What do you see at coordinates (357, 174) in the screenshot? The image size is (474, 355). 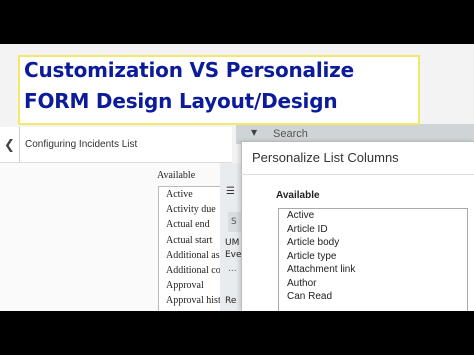 I see `divider` at bounding box center [357, 174].